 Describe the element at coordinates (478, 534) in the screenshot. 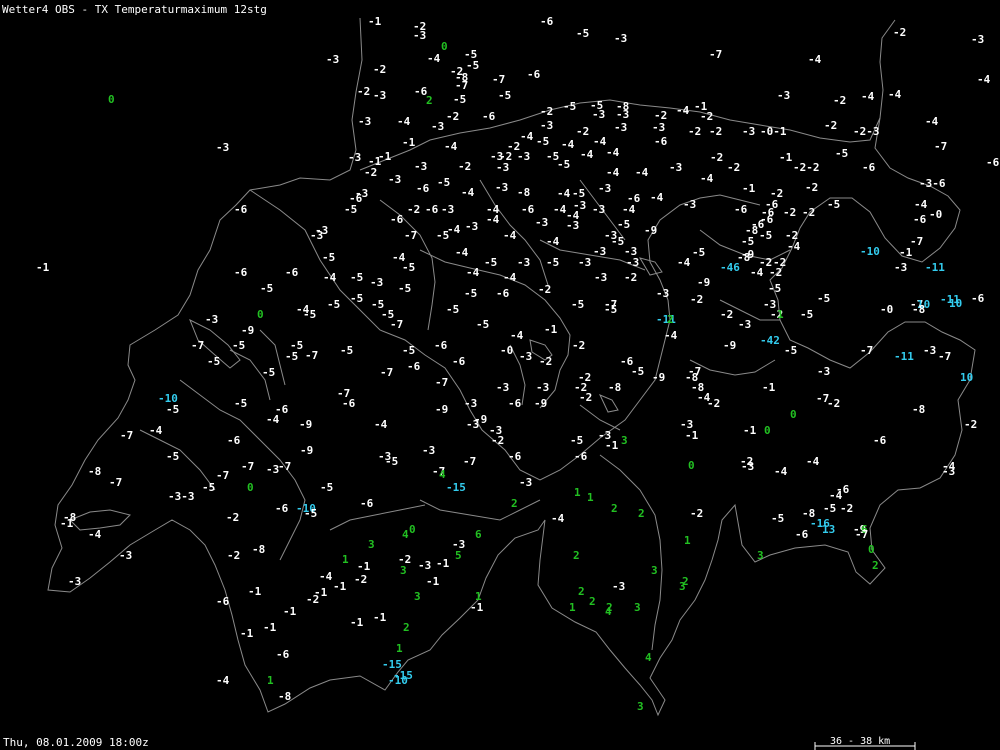

I see `observation-value: 6` at that location.